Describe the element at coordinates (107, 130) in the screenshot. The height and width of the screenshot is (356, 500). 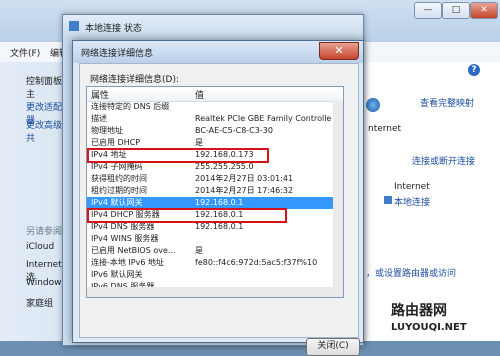
I see `property-cell: 物理地址` at that location.